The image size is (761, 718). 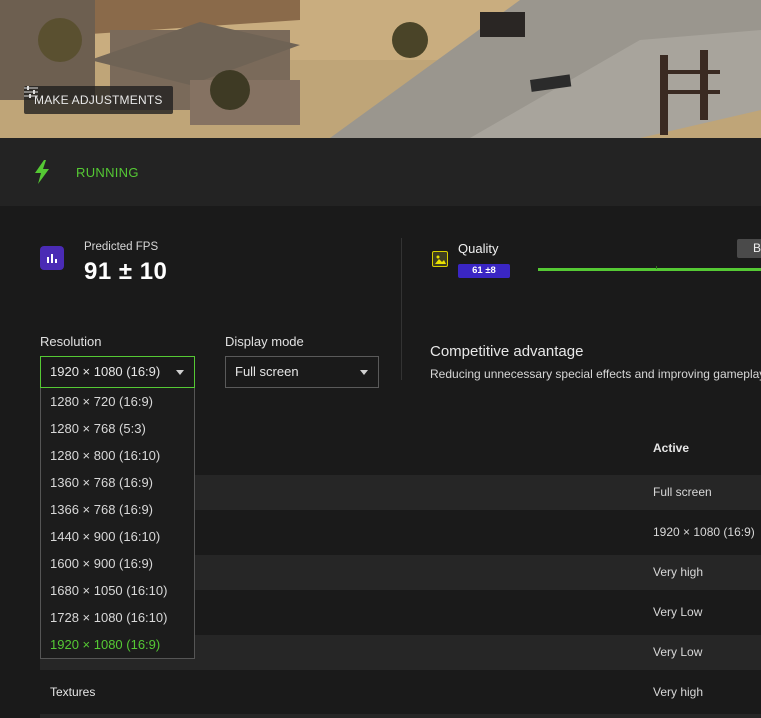 What do you see at coordinates (42, 172) in the screenshot?
I see `lightning-bolt-icon` at bounding box center [42, 172].